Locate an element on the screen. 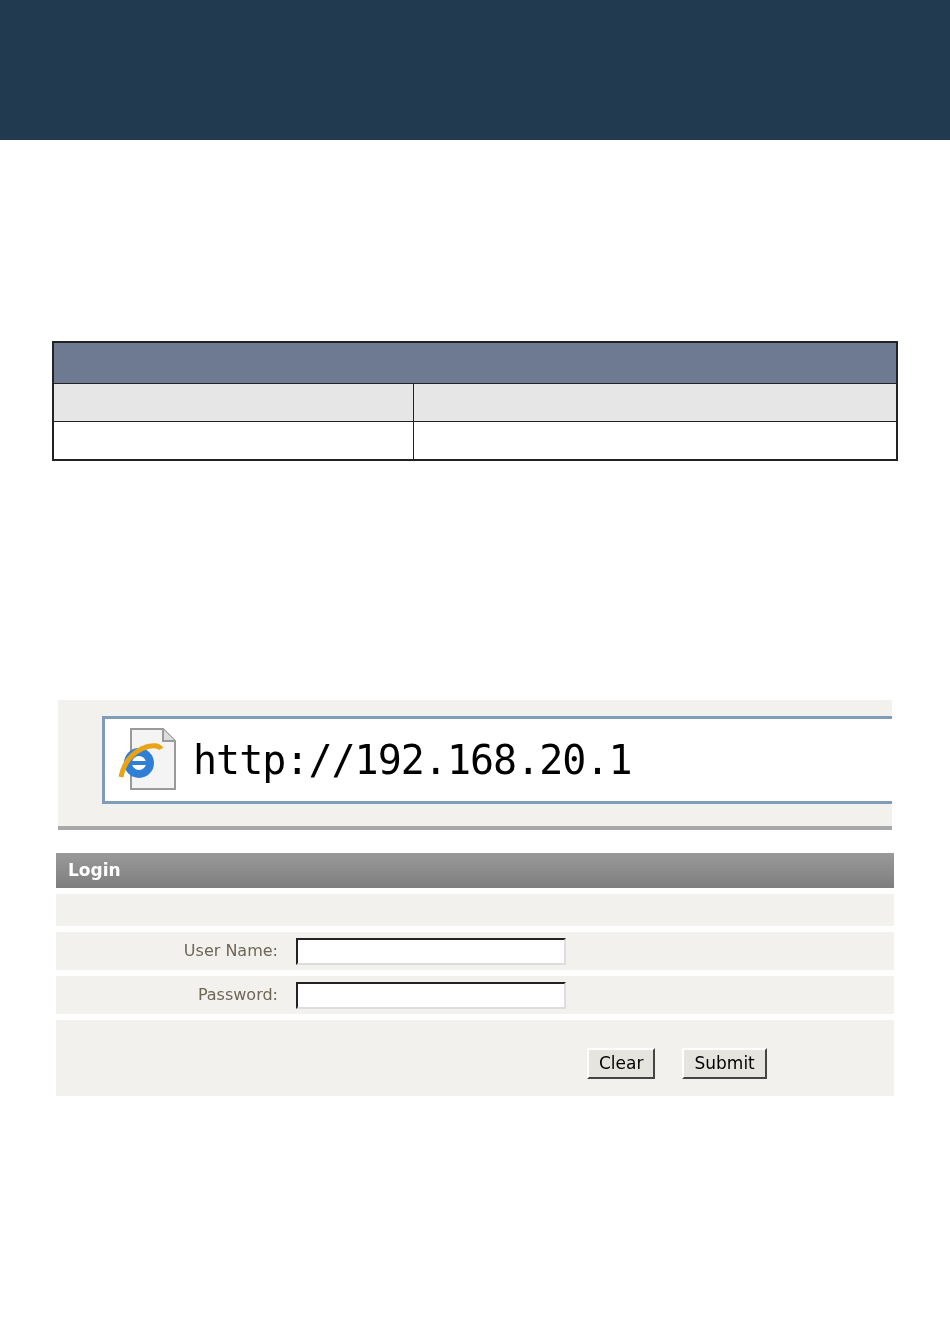  clear-button: Clear is located at coordinates (621, 1063).